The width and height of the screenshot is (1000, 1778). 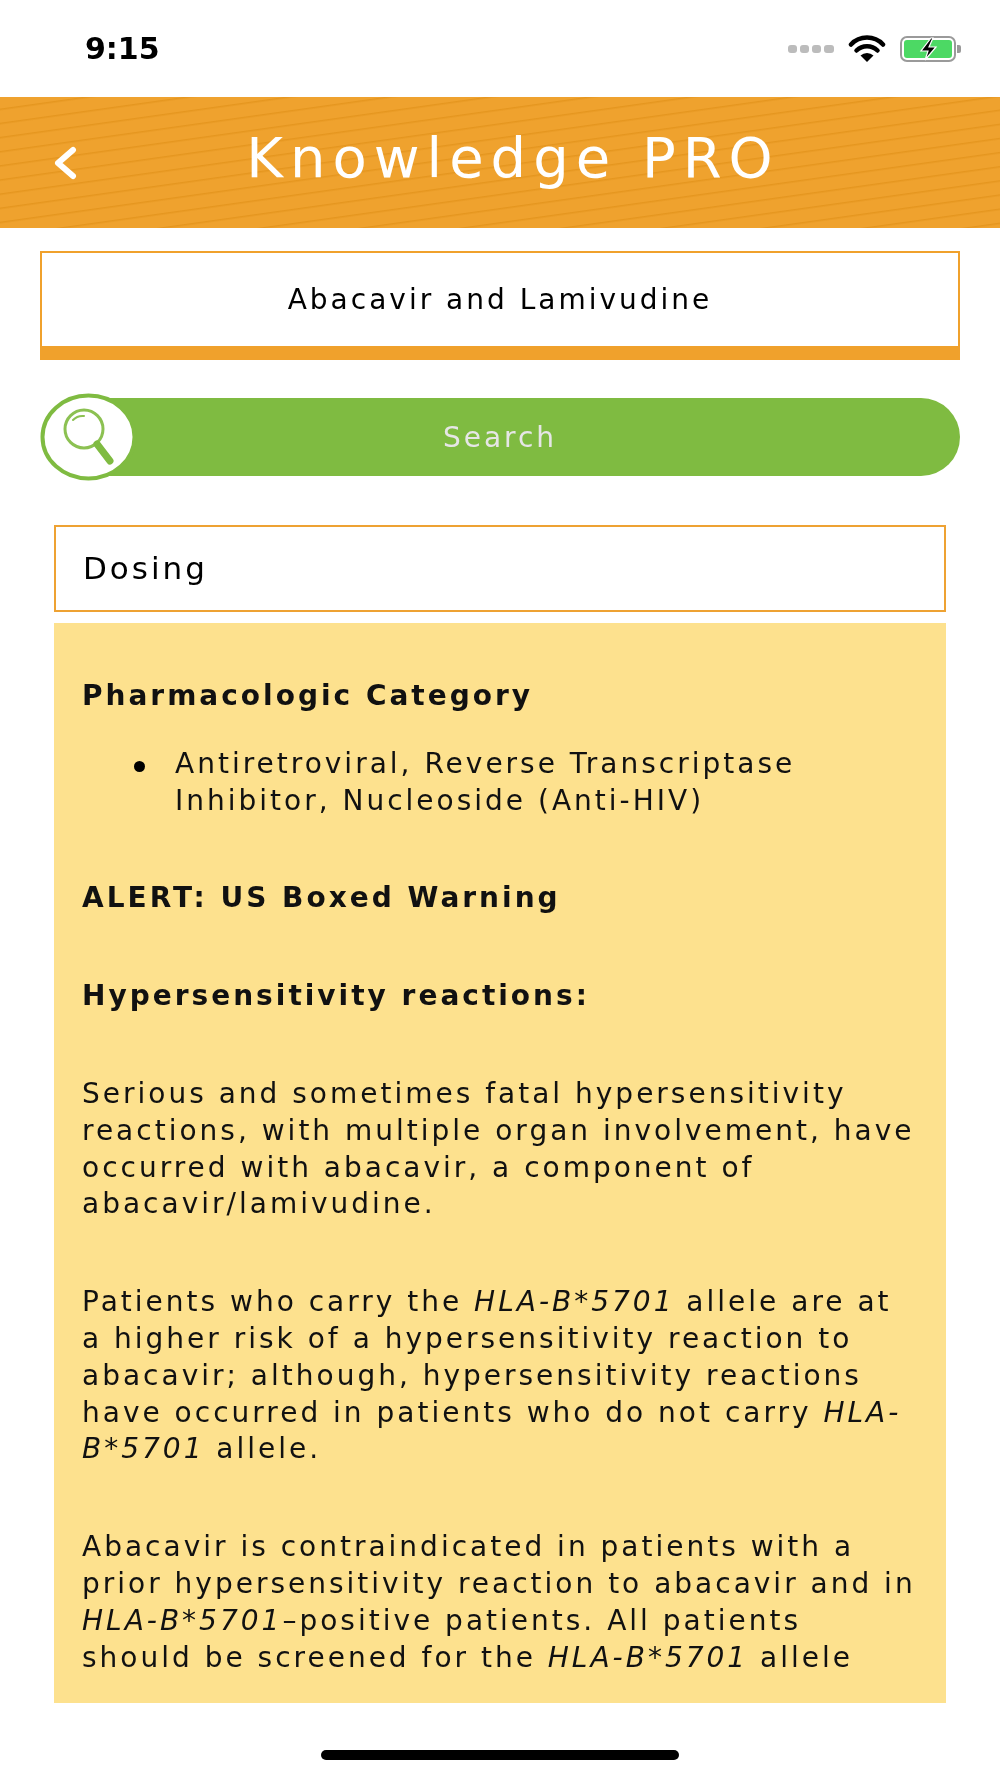 What do you see at coordinates (500, 568) in the screenshot?
I see `section-selector: Dosing` at bounding box center [500, 568].